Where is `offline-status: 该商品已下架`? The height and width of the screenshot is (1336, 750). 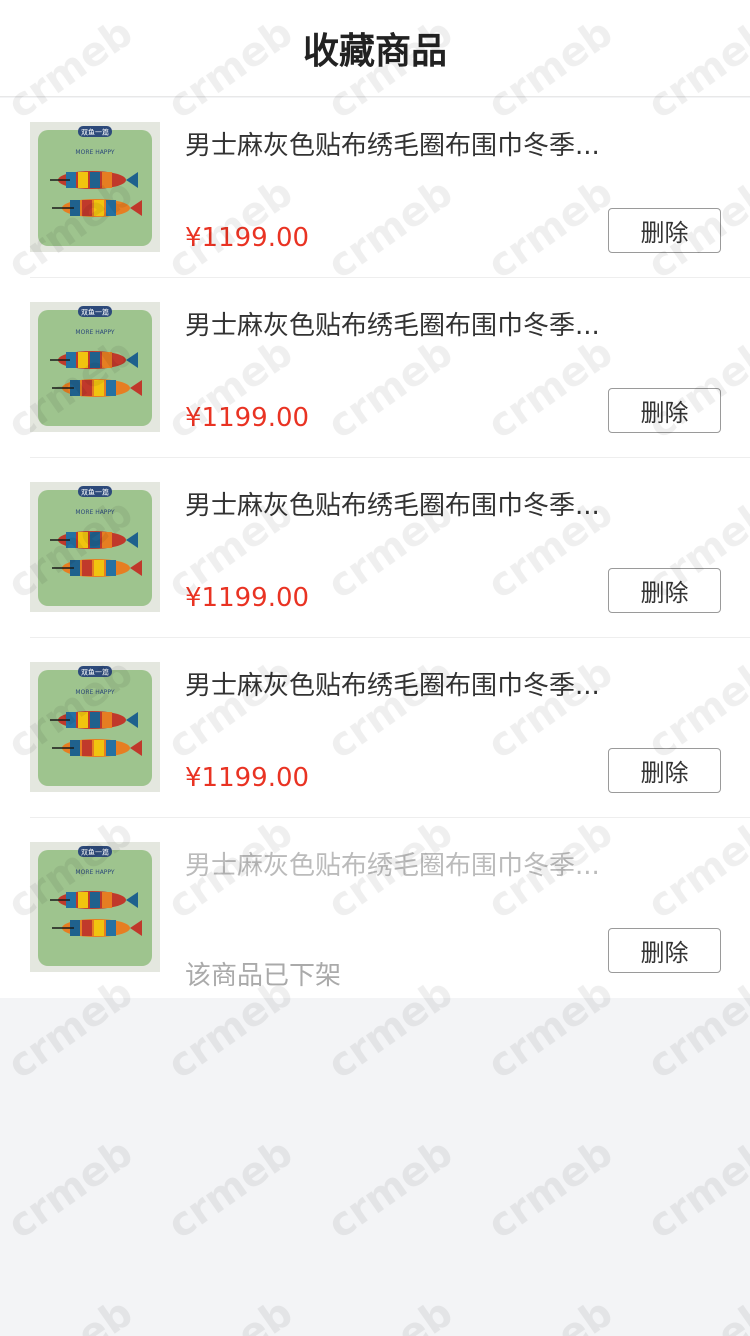 offline-status: 该商品已下架 is located at coordinates (263, 976).